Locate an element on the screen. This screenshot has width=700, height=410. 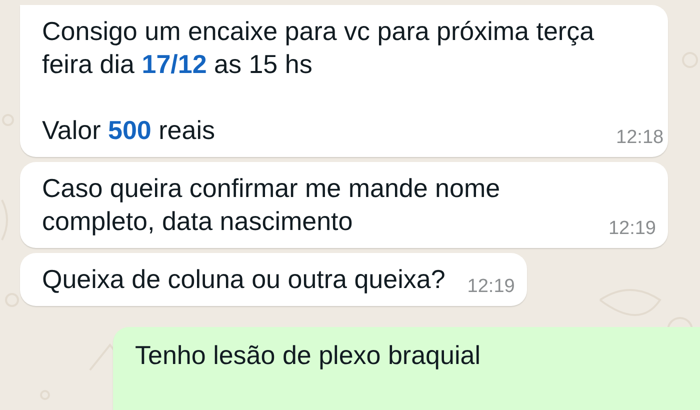
message-bubble: Queixa de coluna ou outra queixa? 12:19 is located at coordinates (273, 279).